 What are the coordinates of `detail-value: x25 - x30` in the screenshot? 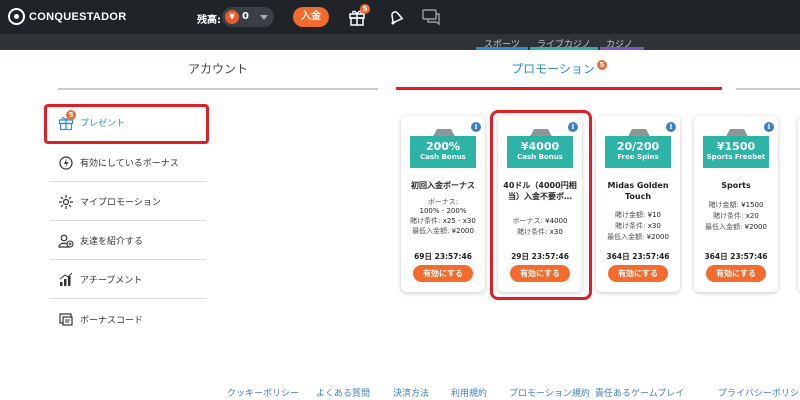 It's located at (459, 221).